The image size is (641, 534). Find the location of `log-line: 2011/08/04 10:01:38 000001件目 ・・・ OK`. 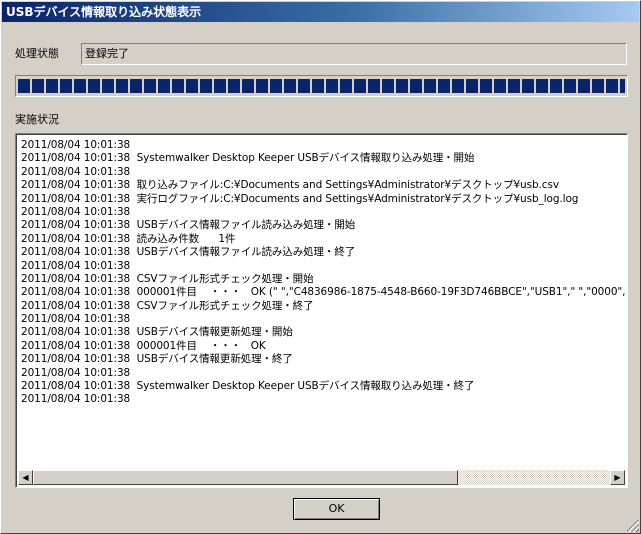

log-line: 2011/08/04 10:01:38 000001件目 ・・・ OK is located at coordinates (143, 345).